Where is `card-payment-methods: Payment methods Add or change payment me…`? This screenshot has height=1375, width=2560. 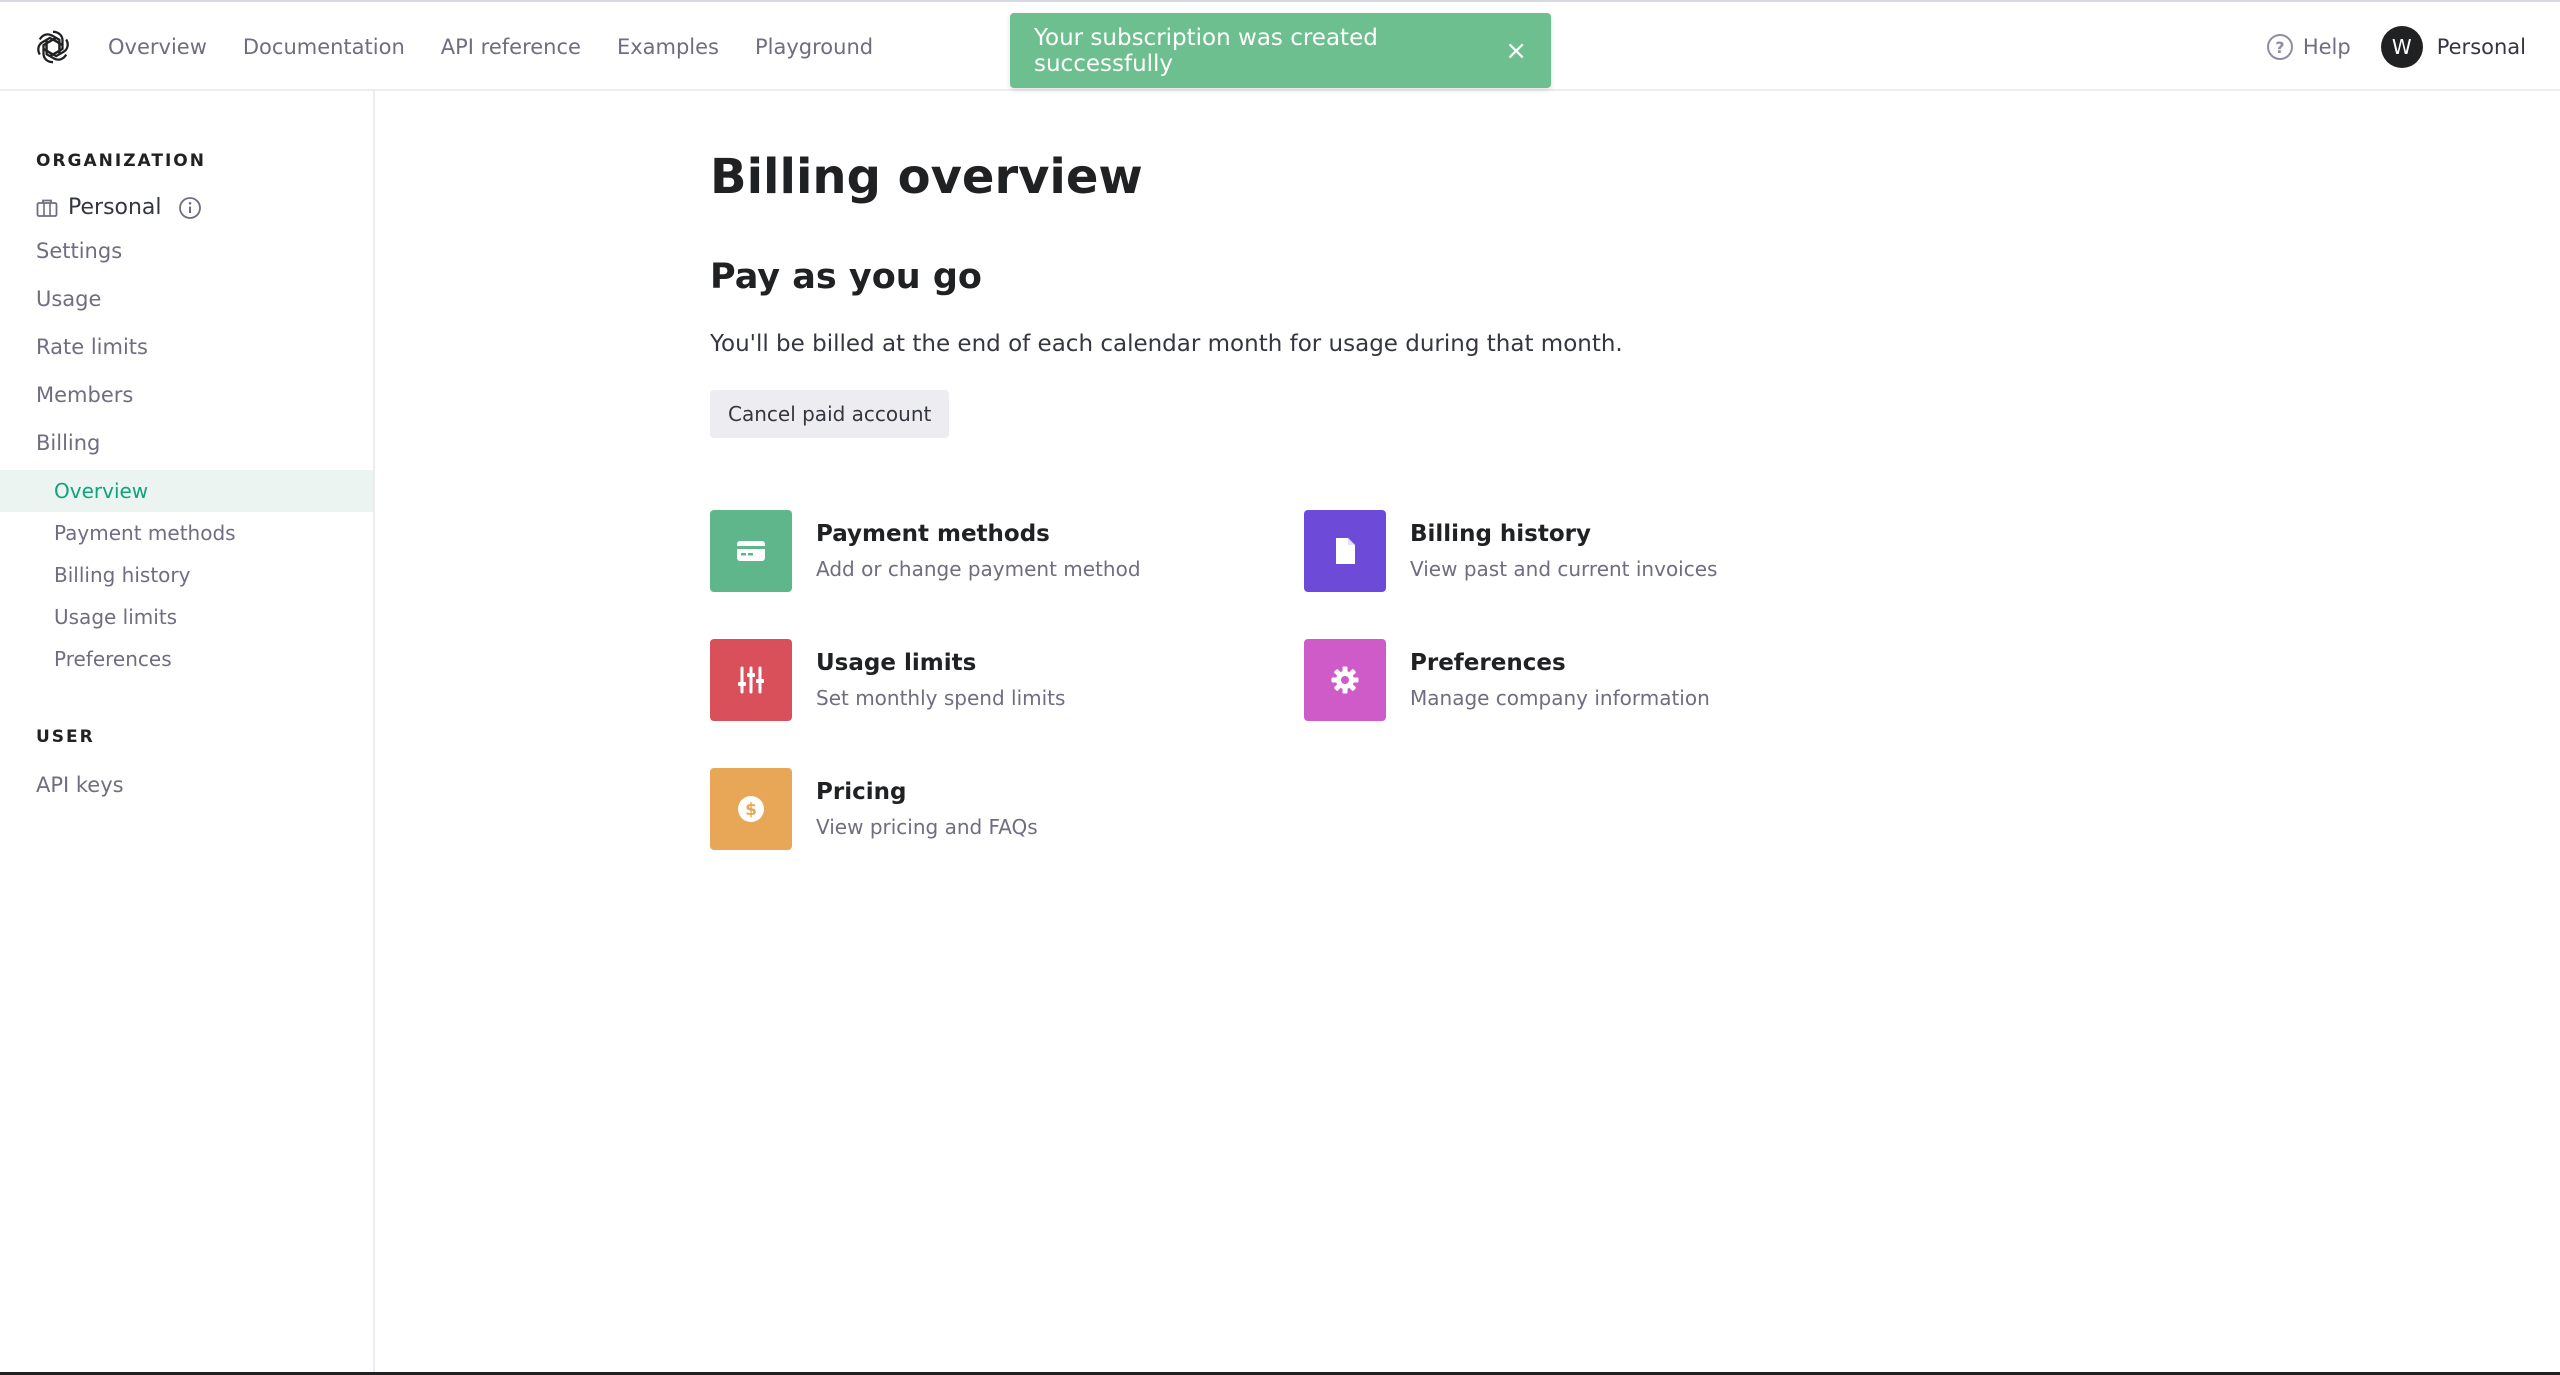 card-payment-methods: Payment methods Add or change payment me… is located at coordinates (925, 551).